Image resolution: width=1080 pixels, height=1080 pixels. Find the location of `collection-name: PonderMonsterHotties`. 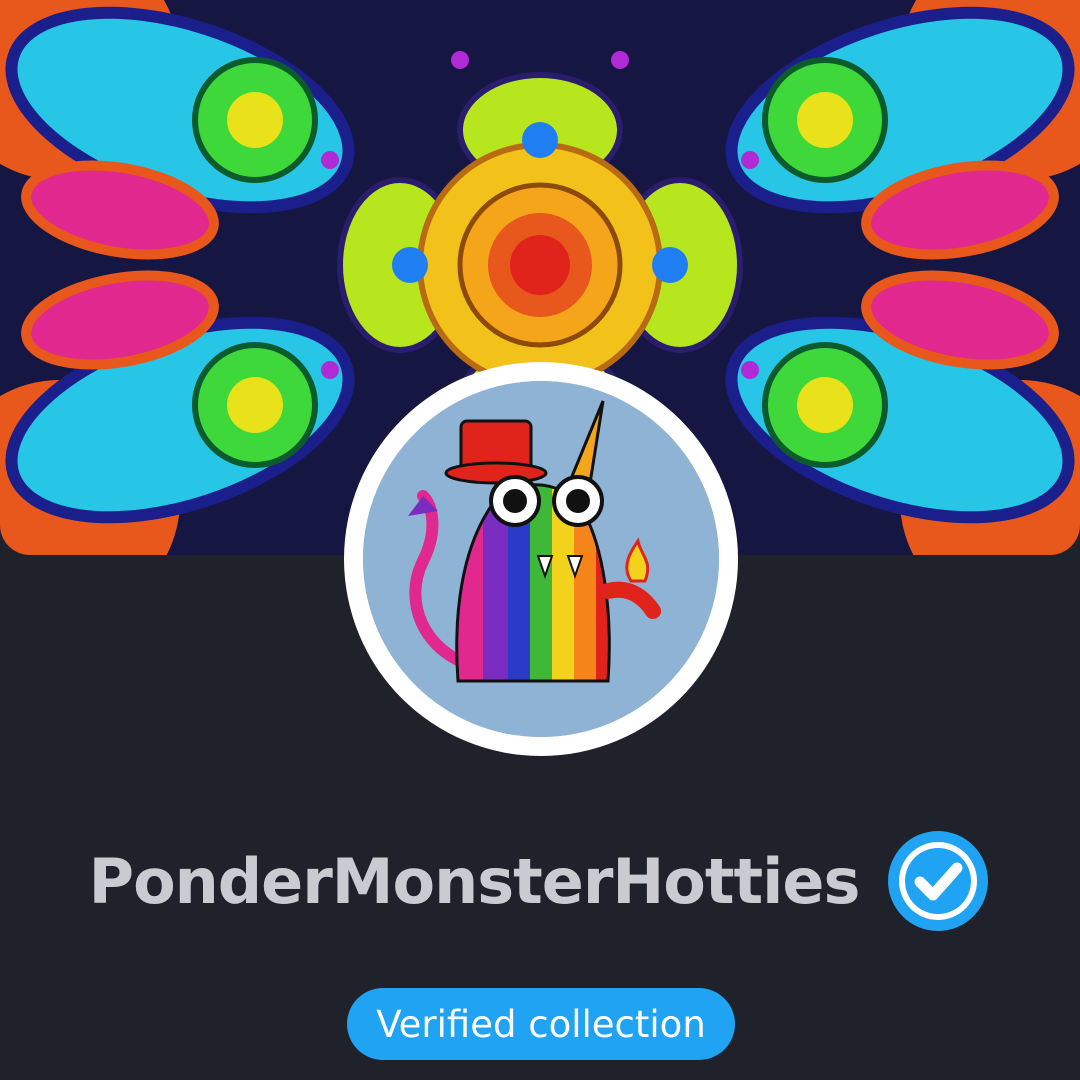

collection-name: PonderMonsterHotties is located at coordinates (474, 881).